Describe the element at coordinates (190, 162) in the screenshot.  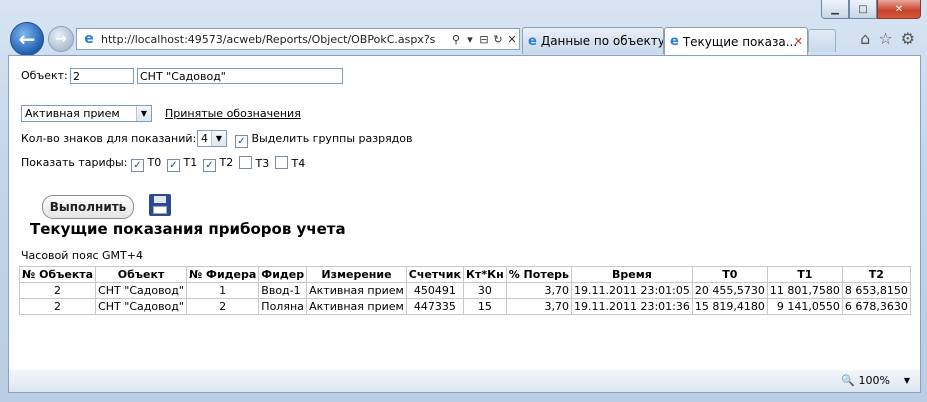
I see `tariff-label: T1` at that location.